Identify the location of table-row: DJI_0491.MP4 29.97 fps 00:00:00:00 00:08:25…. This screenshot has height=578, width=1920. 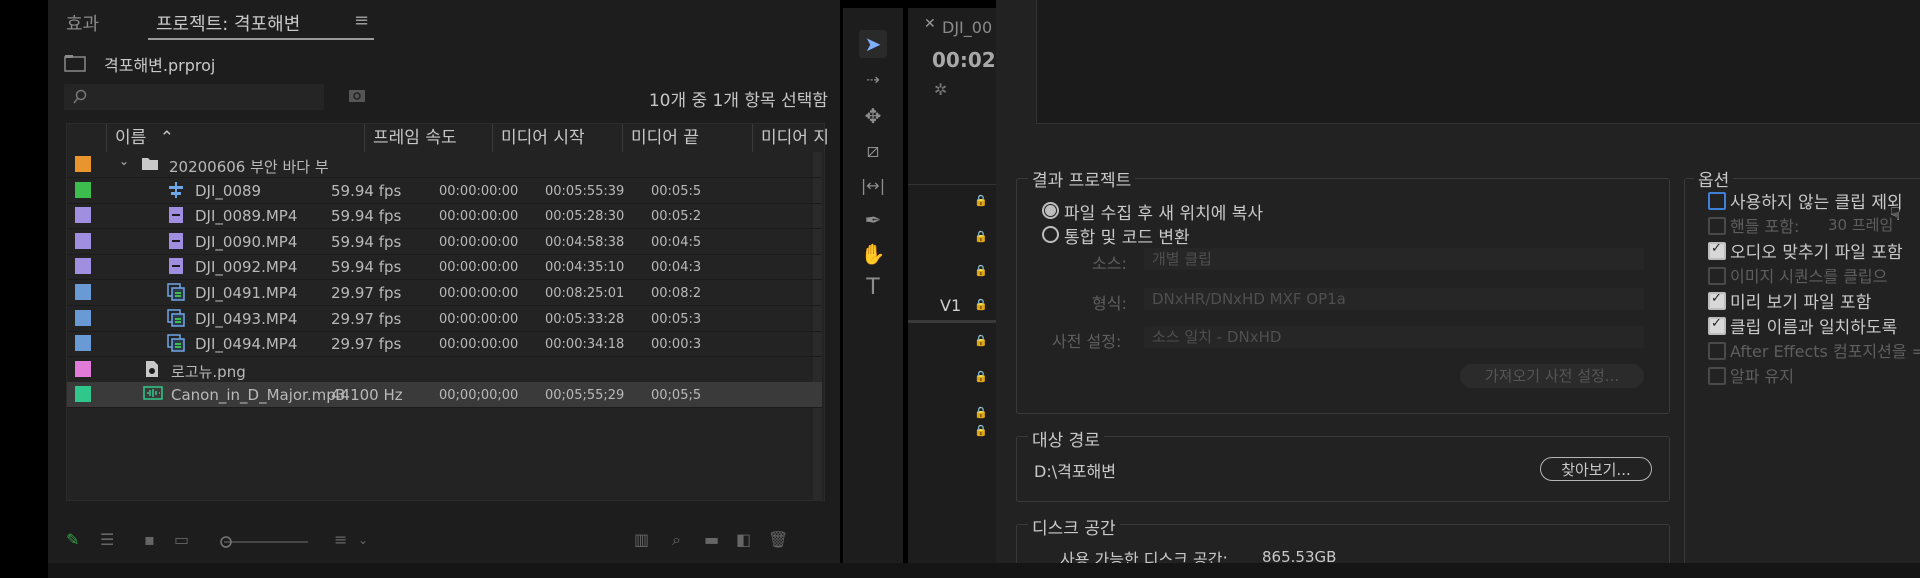
(444, 293).